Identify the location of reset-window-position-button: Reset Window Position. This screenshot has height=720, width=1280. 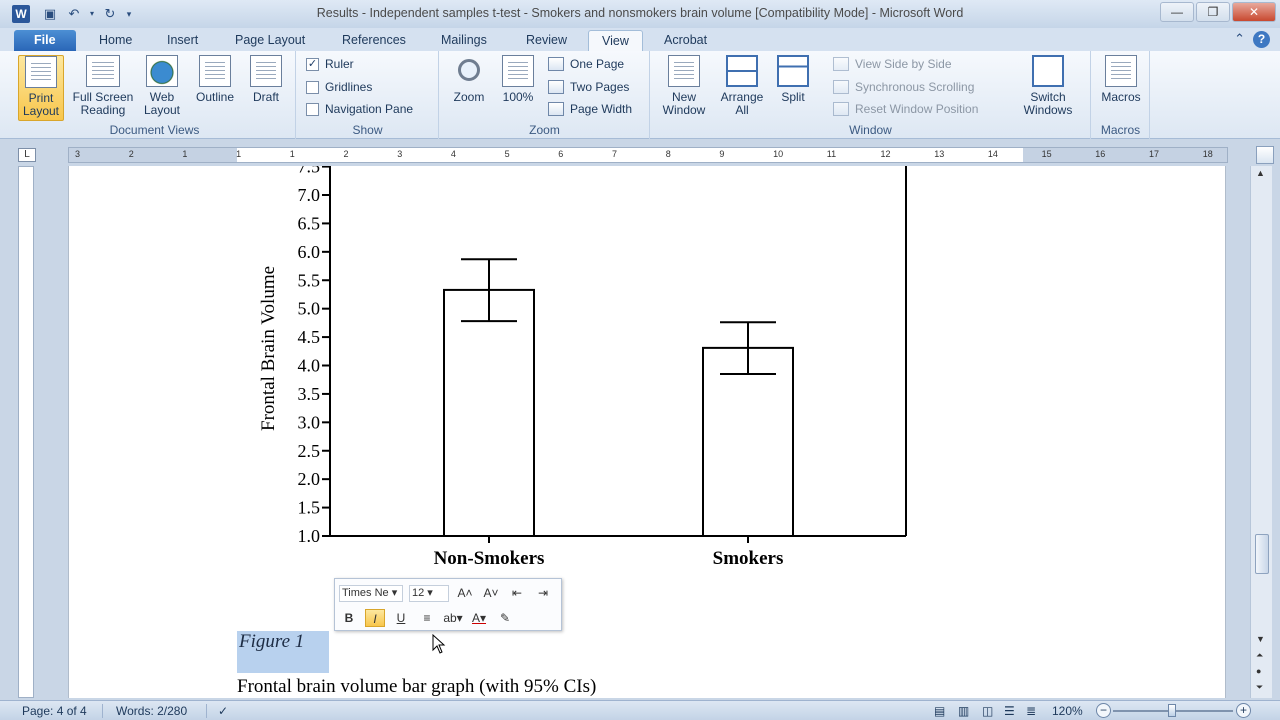
(905, 109).